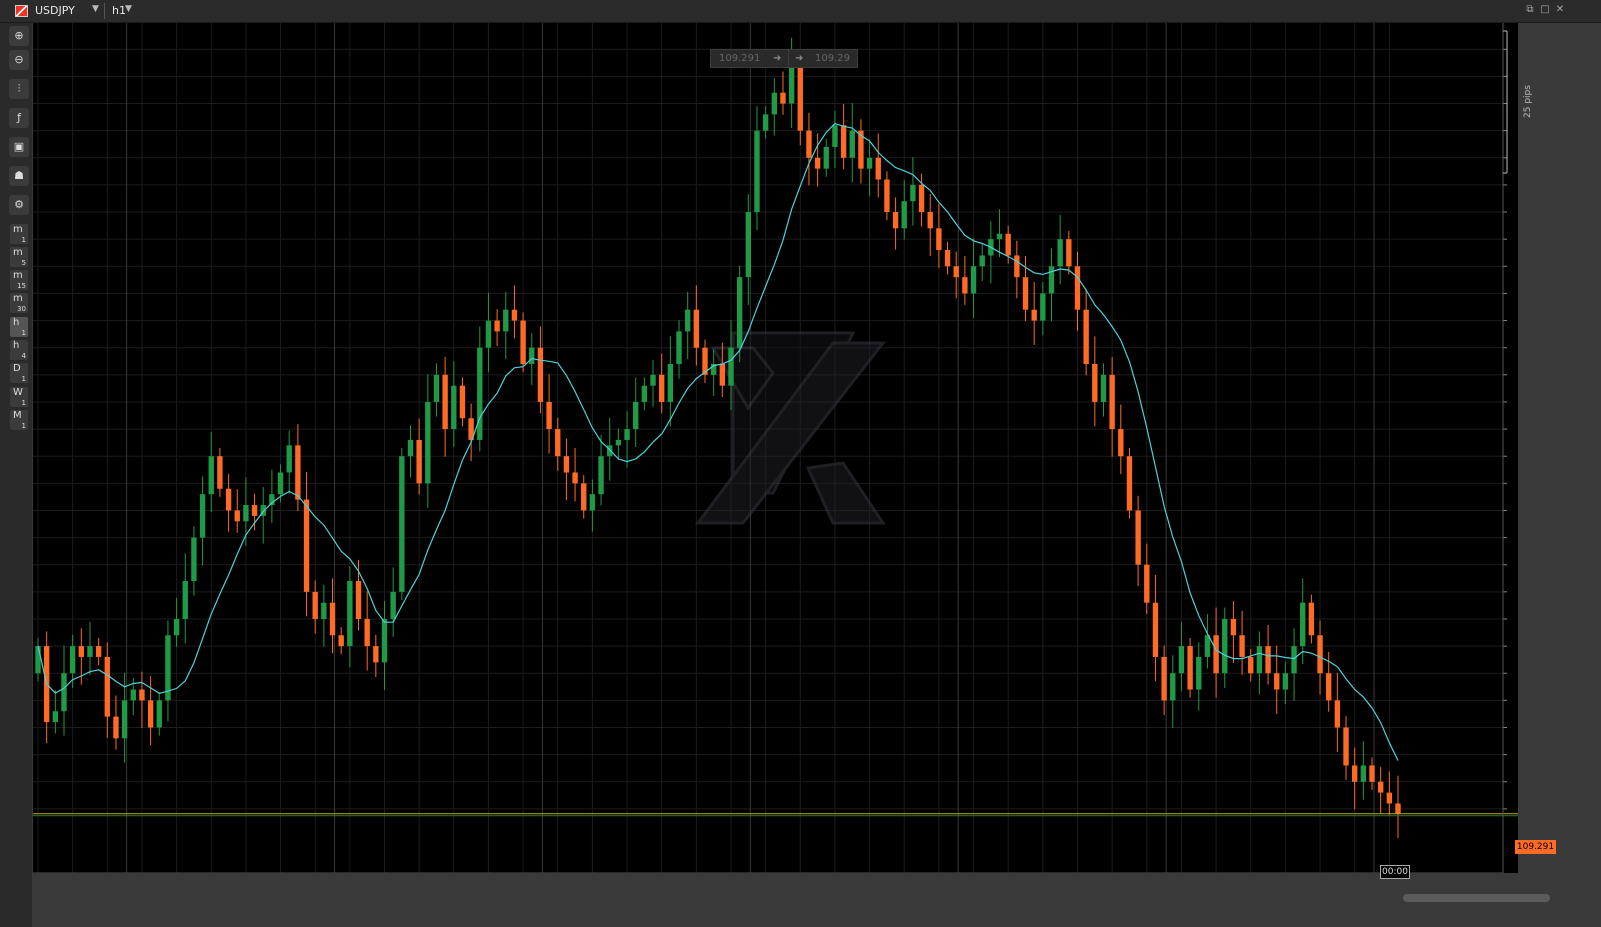 Image resolution: width=1601 pixels, height=927 pixels. What do you see at coordinates (19, 327) in the screenshot?
I see `timeframe-h1-button: h1` at bounding box center [19, 327].